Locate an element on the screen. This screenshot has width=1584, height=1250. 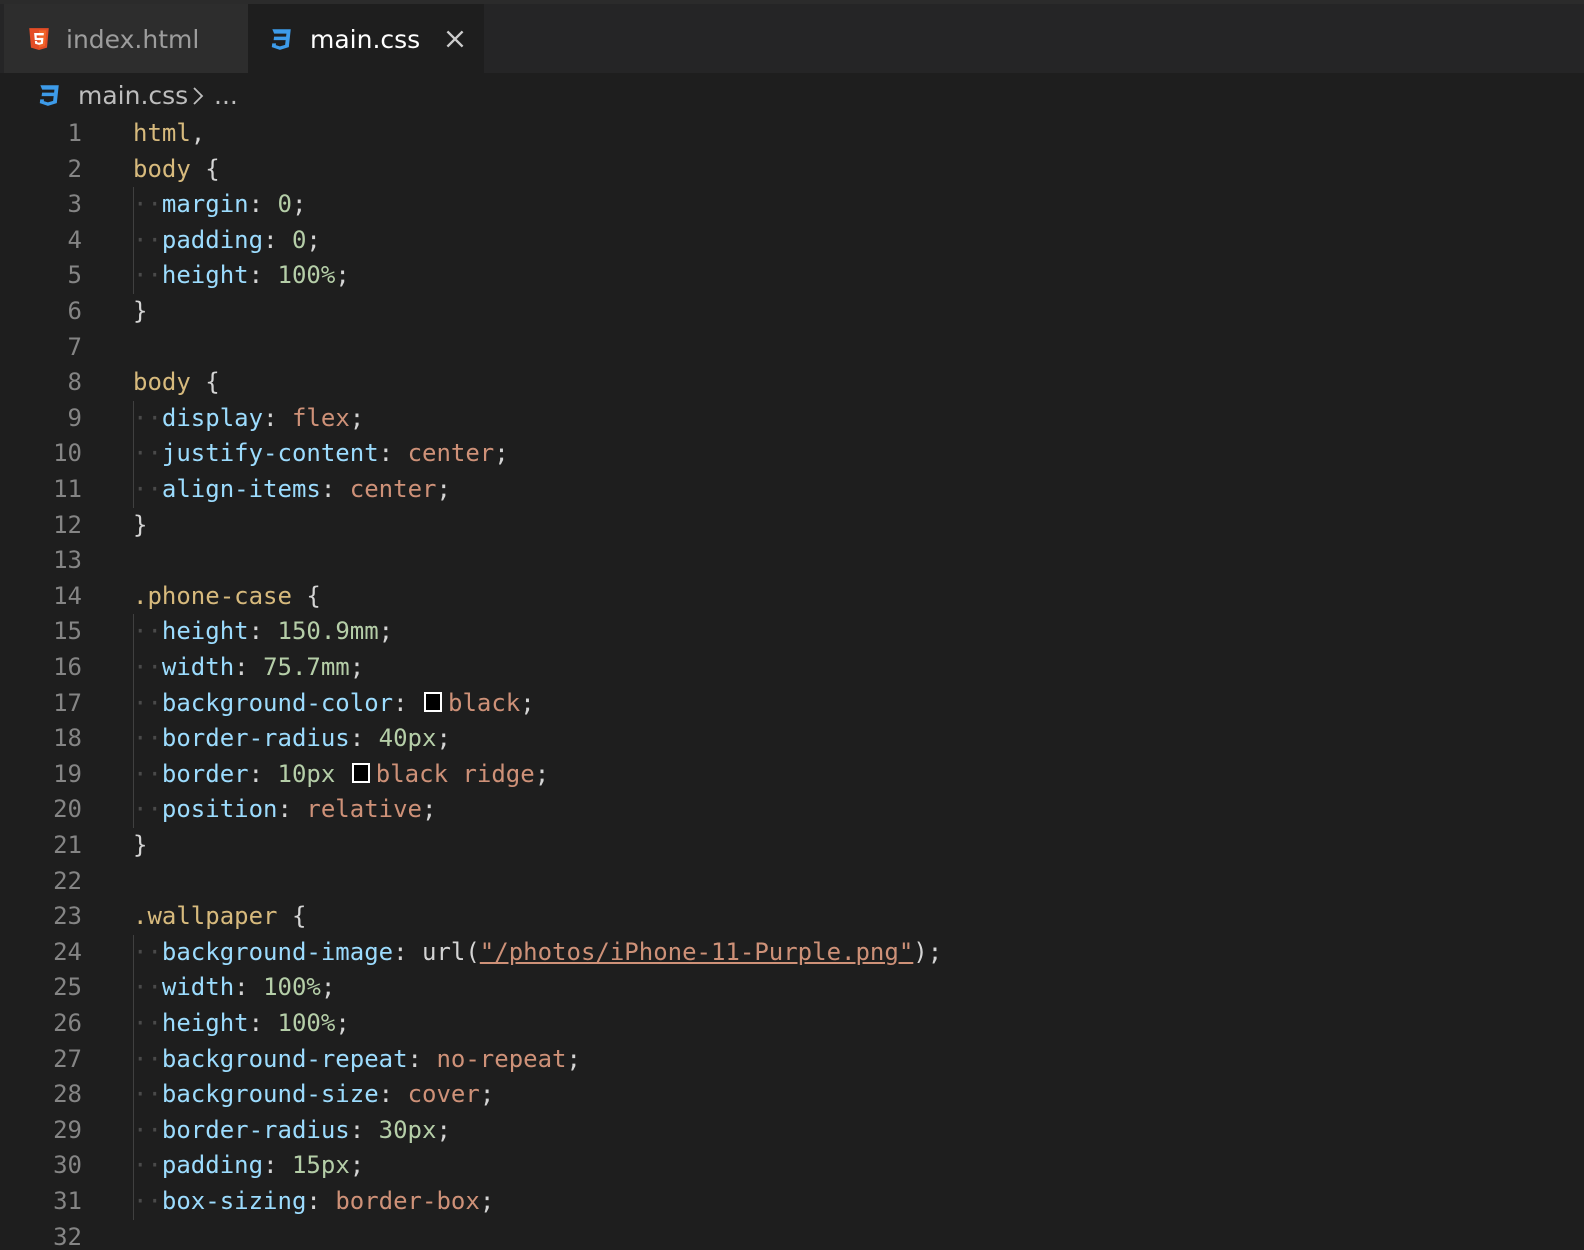
code-line: 1 html, is located at coordinates (792, 134).